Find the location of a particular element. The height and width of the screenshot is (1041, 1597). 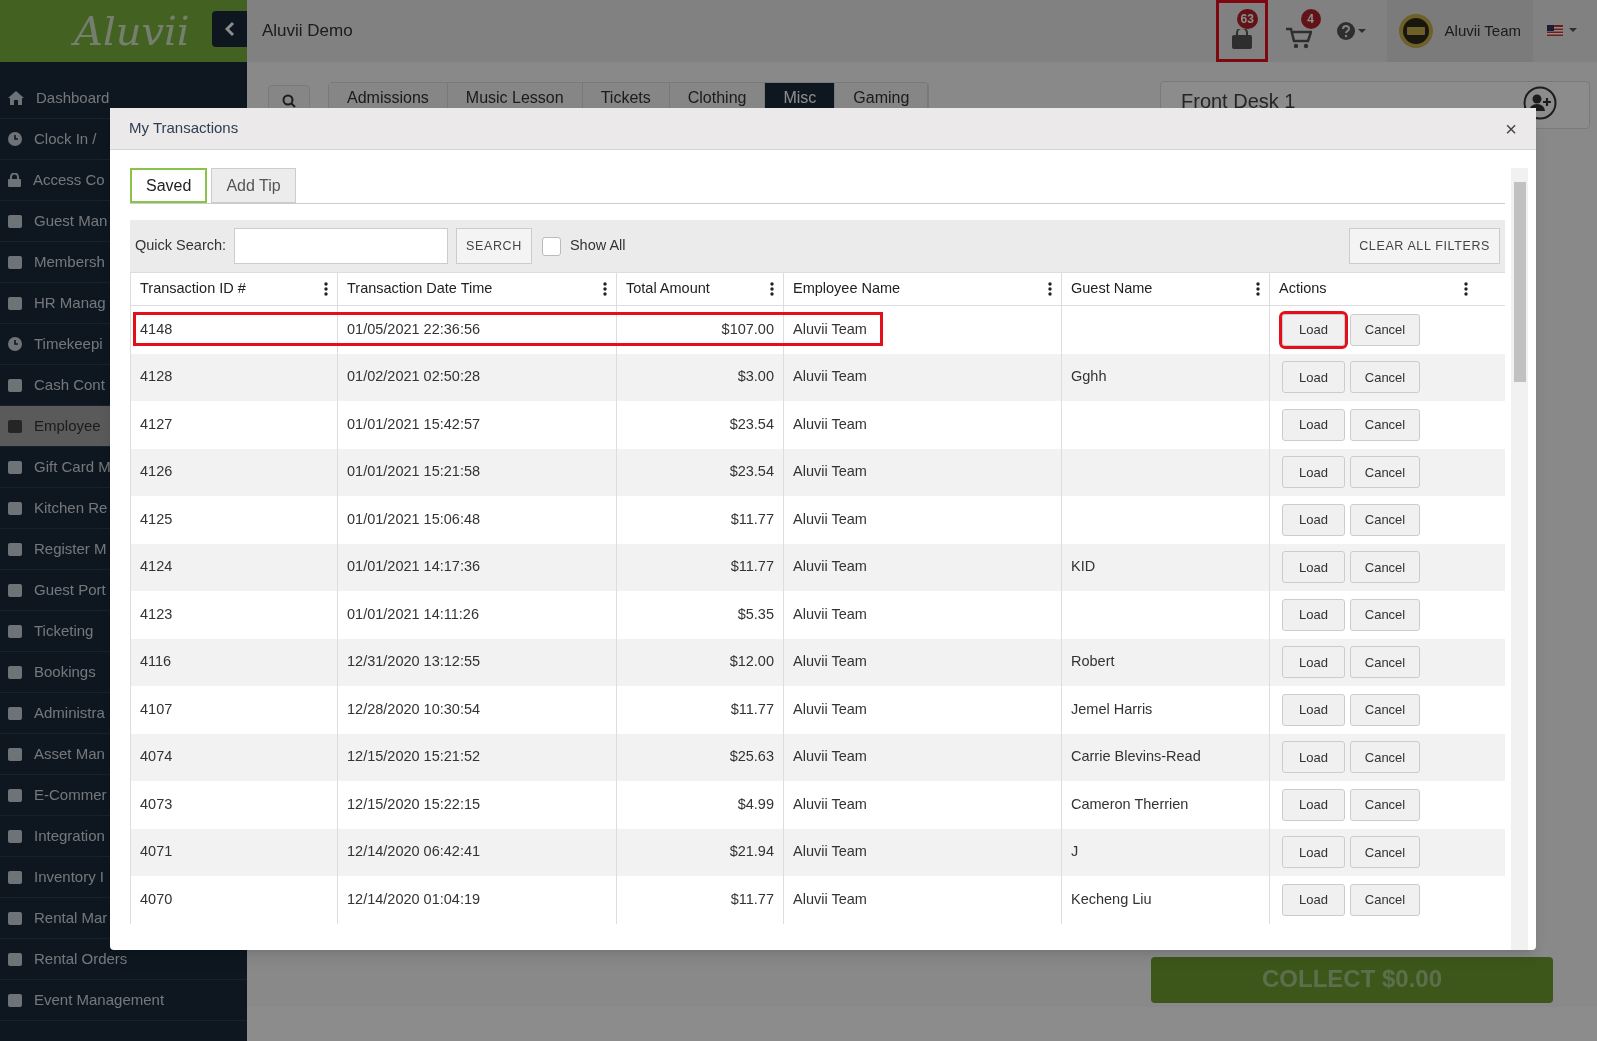

table-cell-text: 4148 is located at coordinates (156, 329).